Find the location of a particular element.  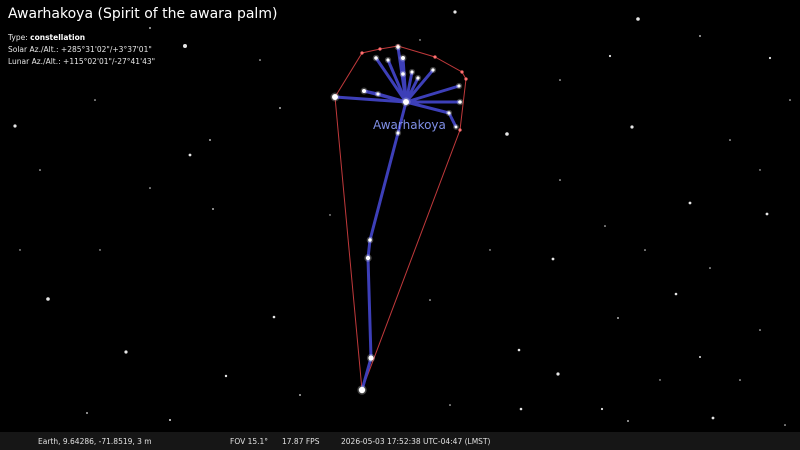

object-title: Awarhakoya (Spirit of the awara palm) is located at coordinates (143, 14).